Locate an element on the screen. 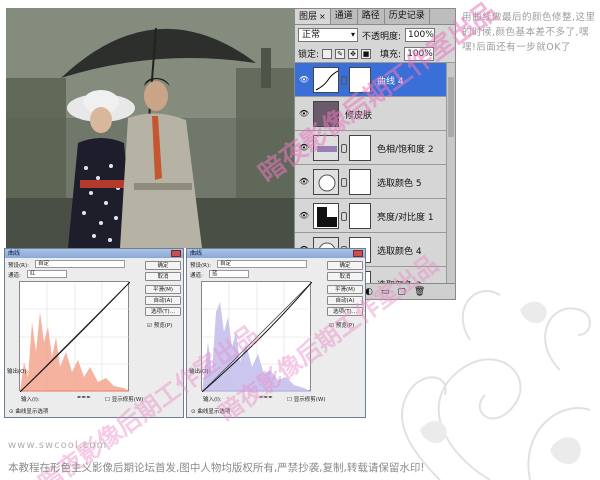 This screenshot has width=600, height=480. adjustment-layer-icon: ◐ is located at coordinates (369, 292).